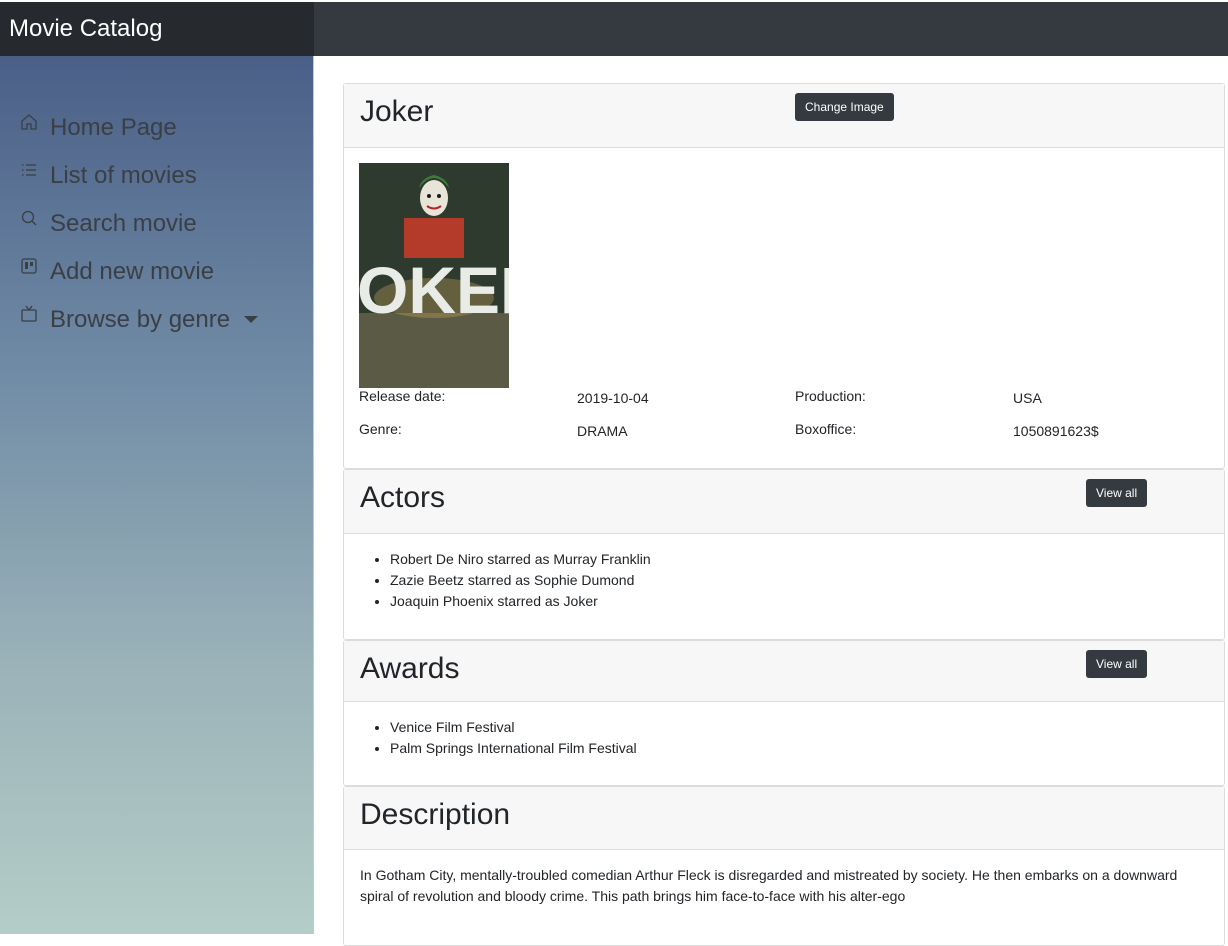 This screenshot has height=946, width=1228. What do you see at coordinates (613, 398) in the screenshot?
I see `release-date-value: 2019-10-04` at bounding box center [613, 398].